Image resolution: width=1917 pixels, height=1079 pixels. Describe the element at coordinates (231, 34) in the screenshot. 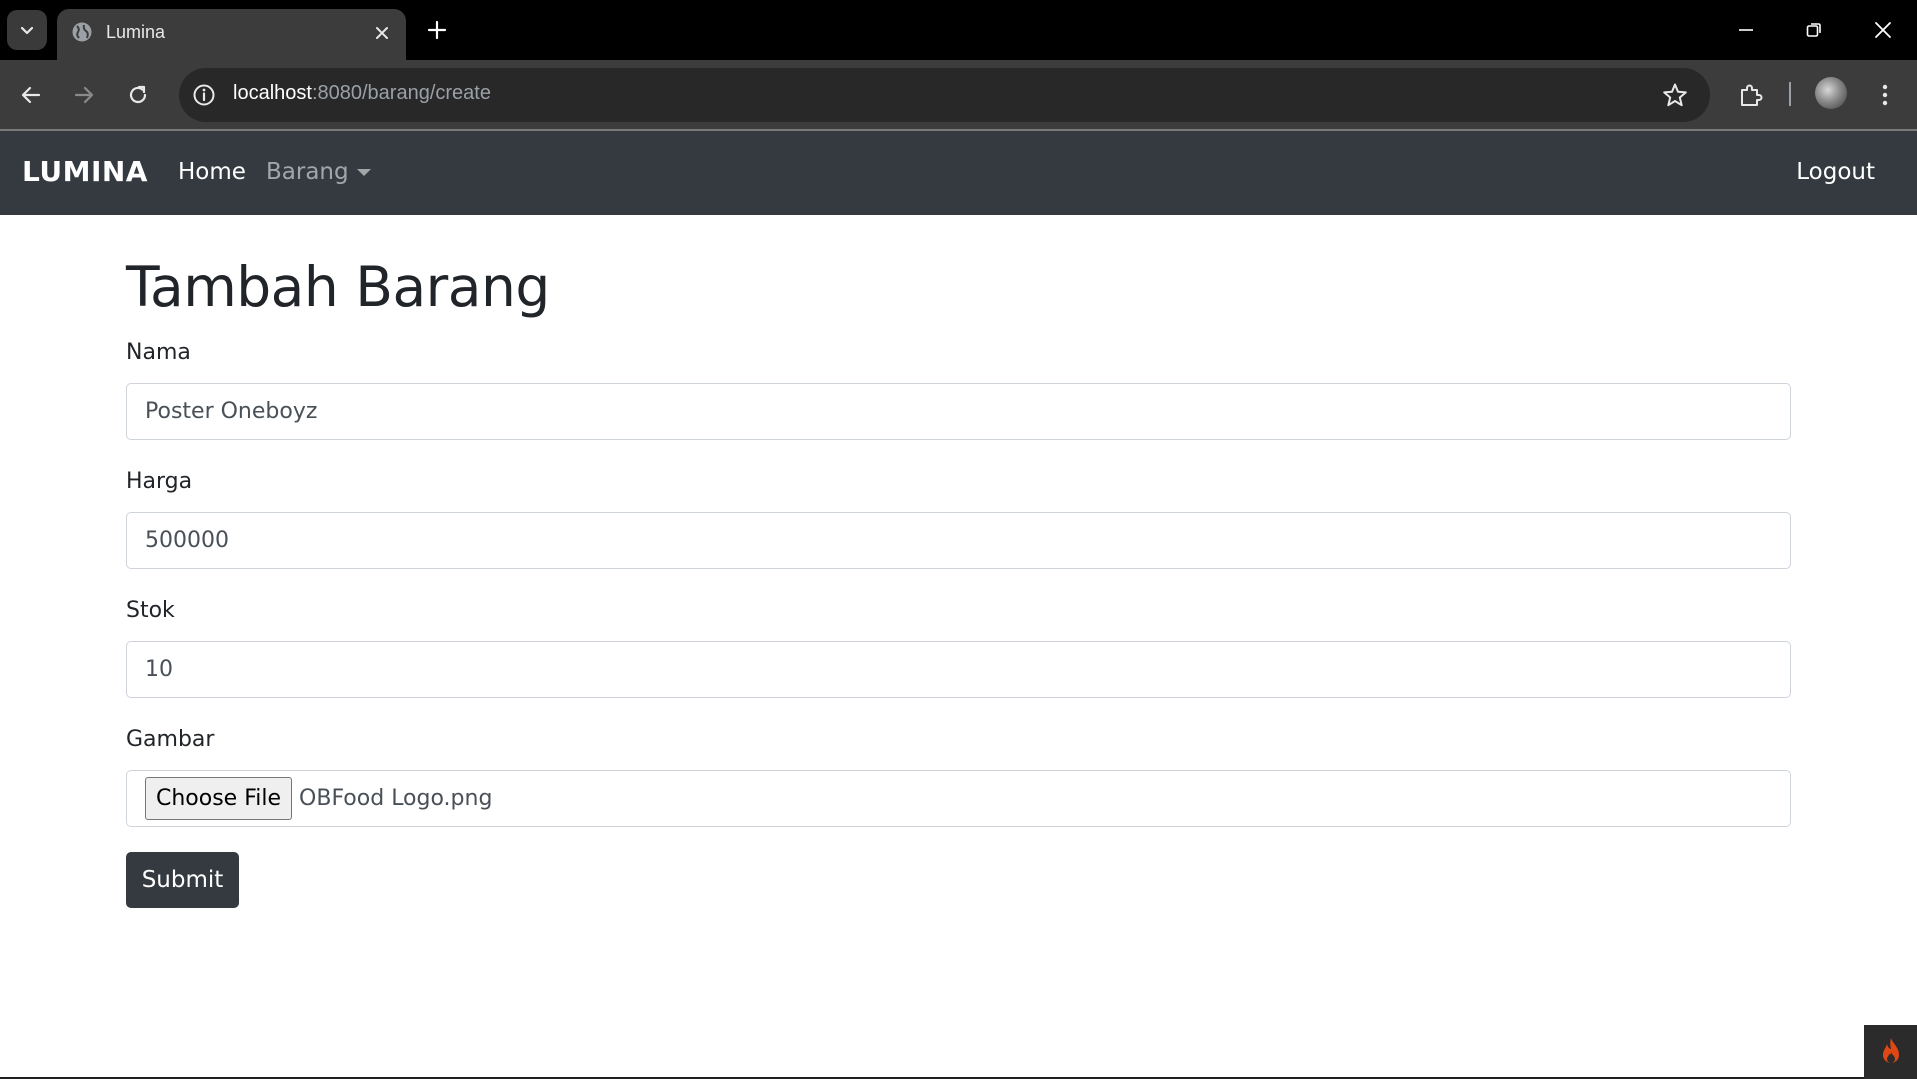

I see `browser-tab: Lumina` at that location.